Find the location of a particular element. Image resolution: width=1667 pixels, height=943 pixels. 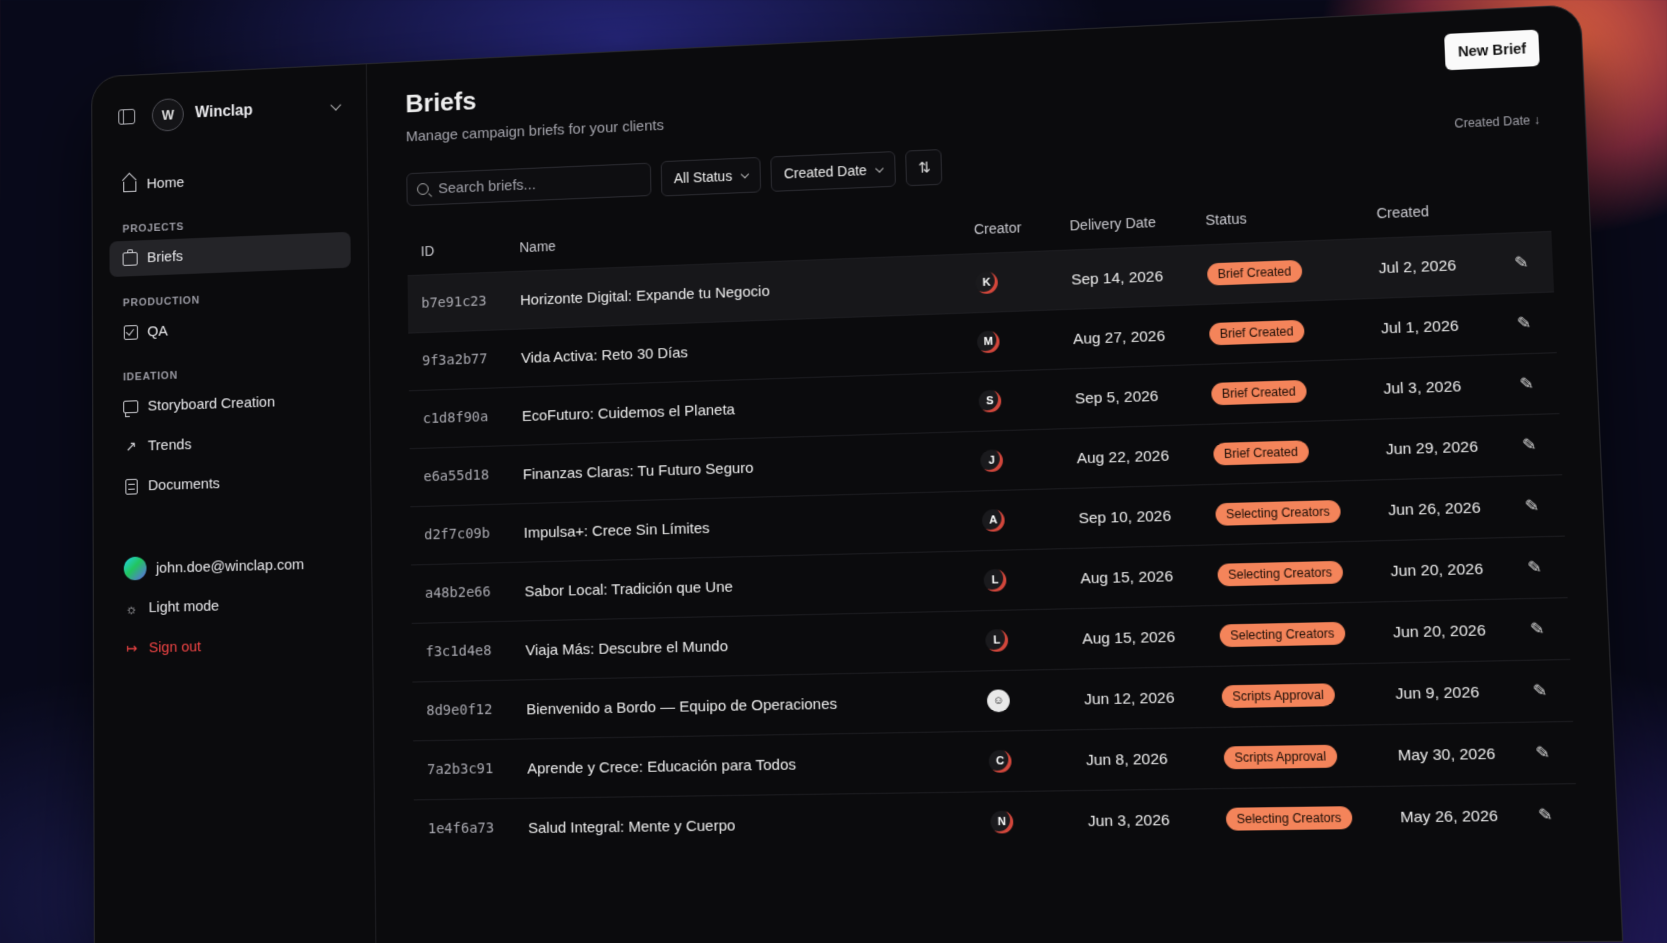

status-cell: Brief Created is located at coordinates (1282, 391).